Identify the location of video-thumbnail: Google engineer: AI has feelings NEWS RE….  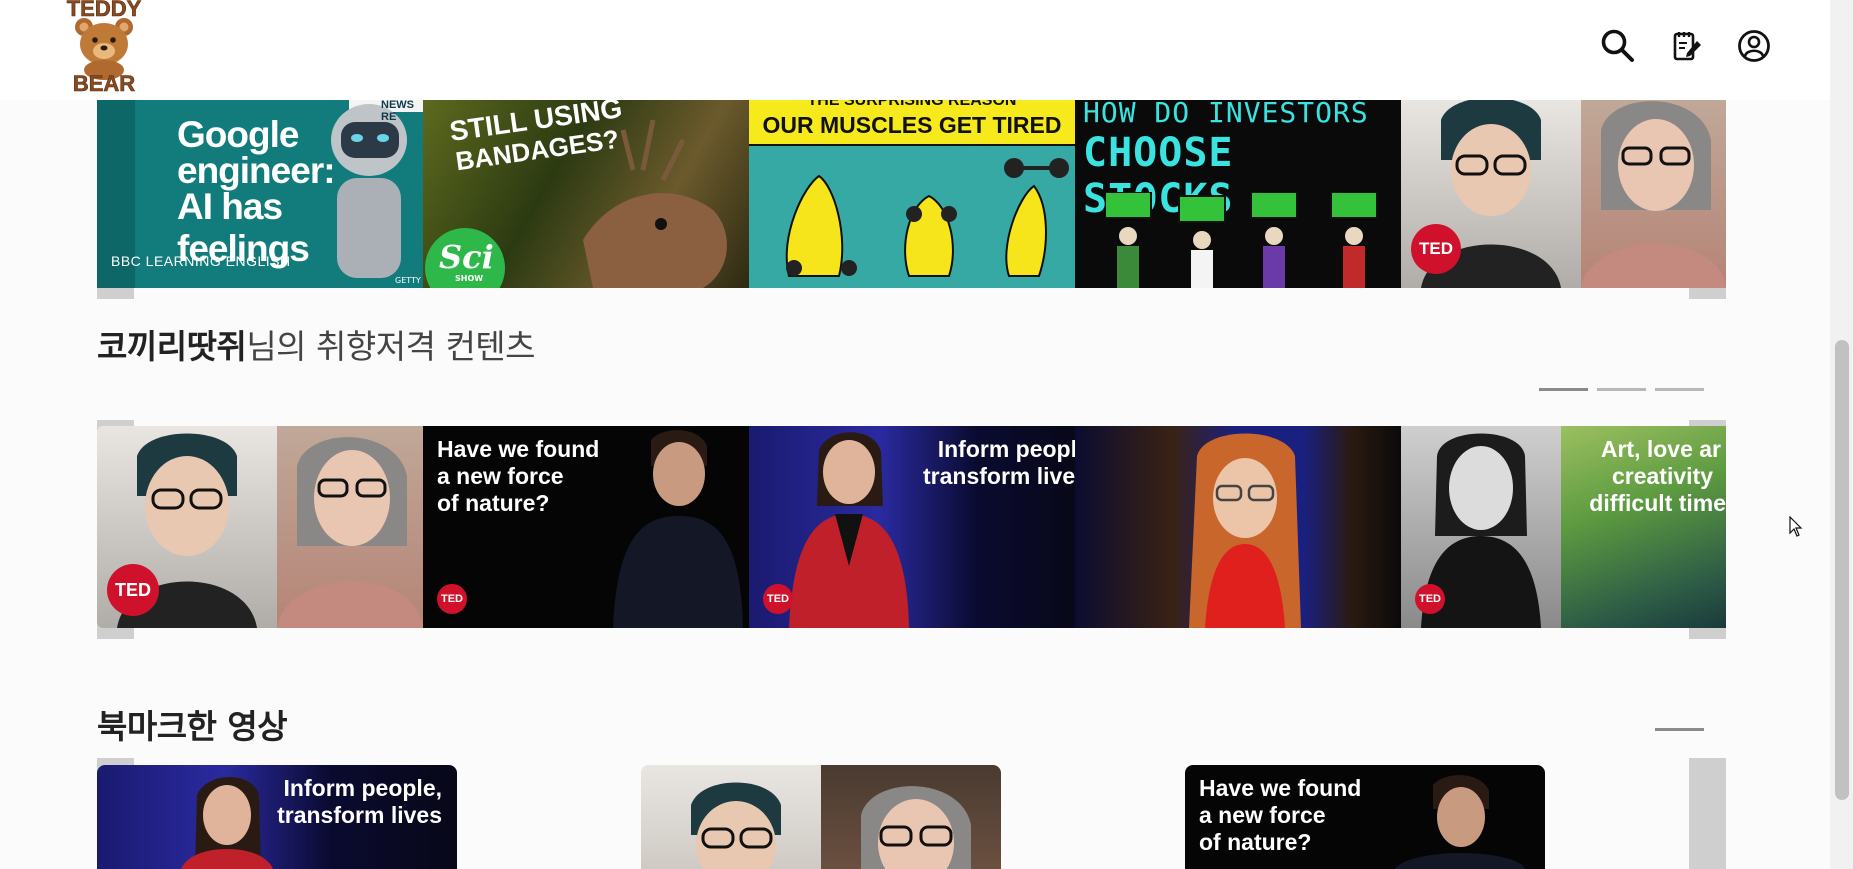
(260, 194).